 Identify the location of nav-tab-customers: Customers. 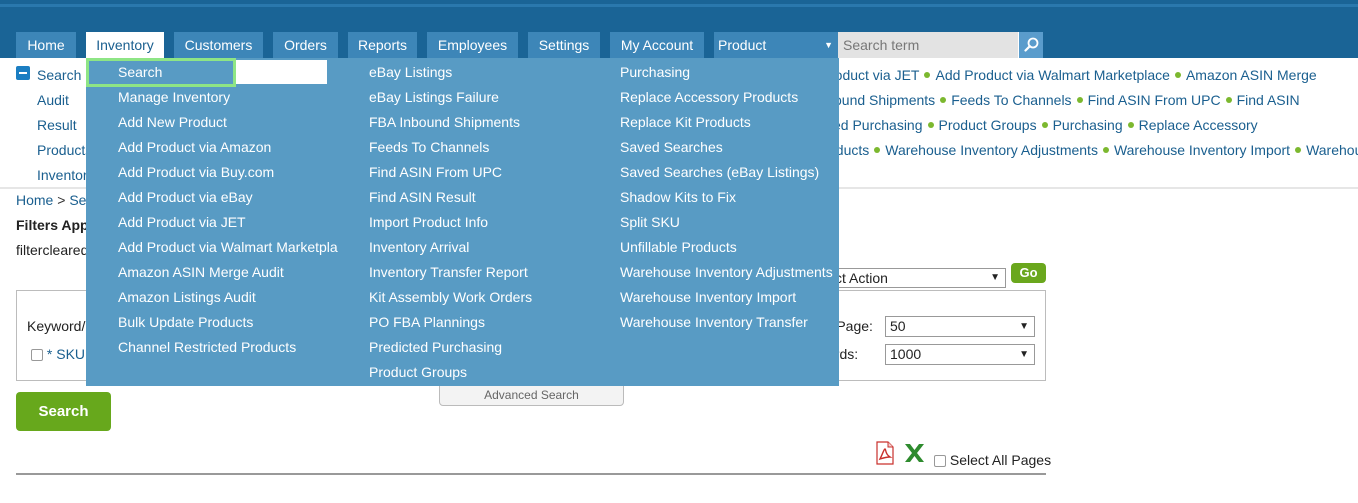
(218, 45).